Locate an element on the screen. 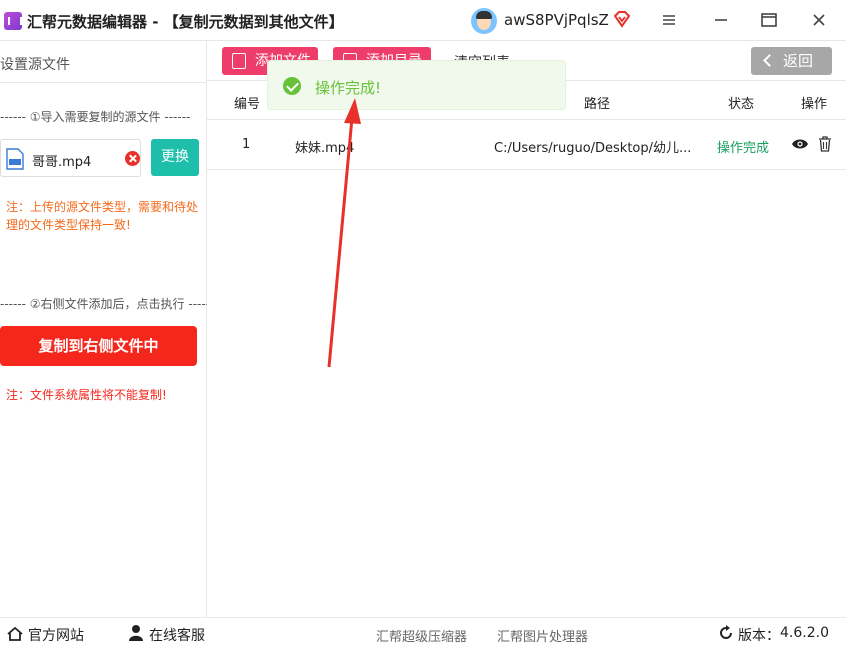  menu-icon is located at coordinates (669, 20).